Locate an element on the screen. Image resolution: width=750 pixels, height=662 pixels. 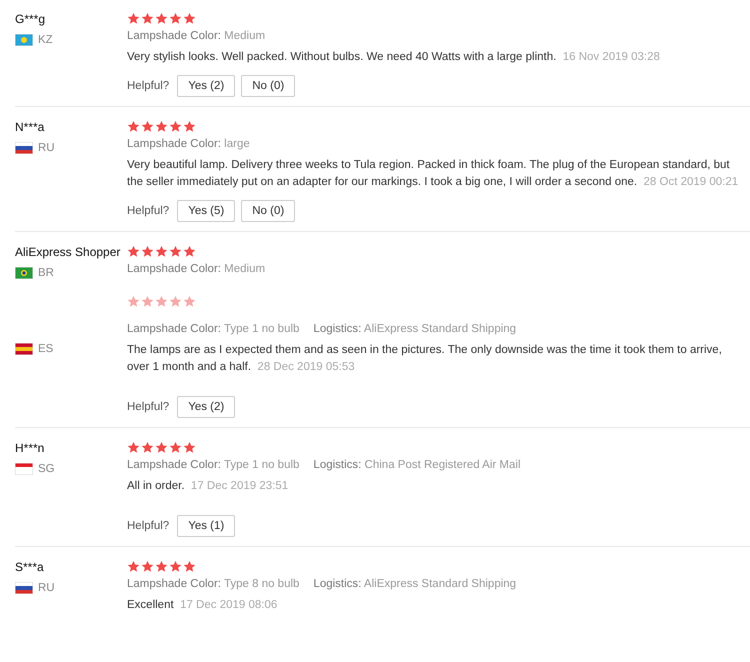
reviewer-name: S***a is located at coordinates (29, 567).